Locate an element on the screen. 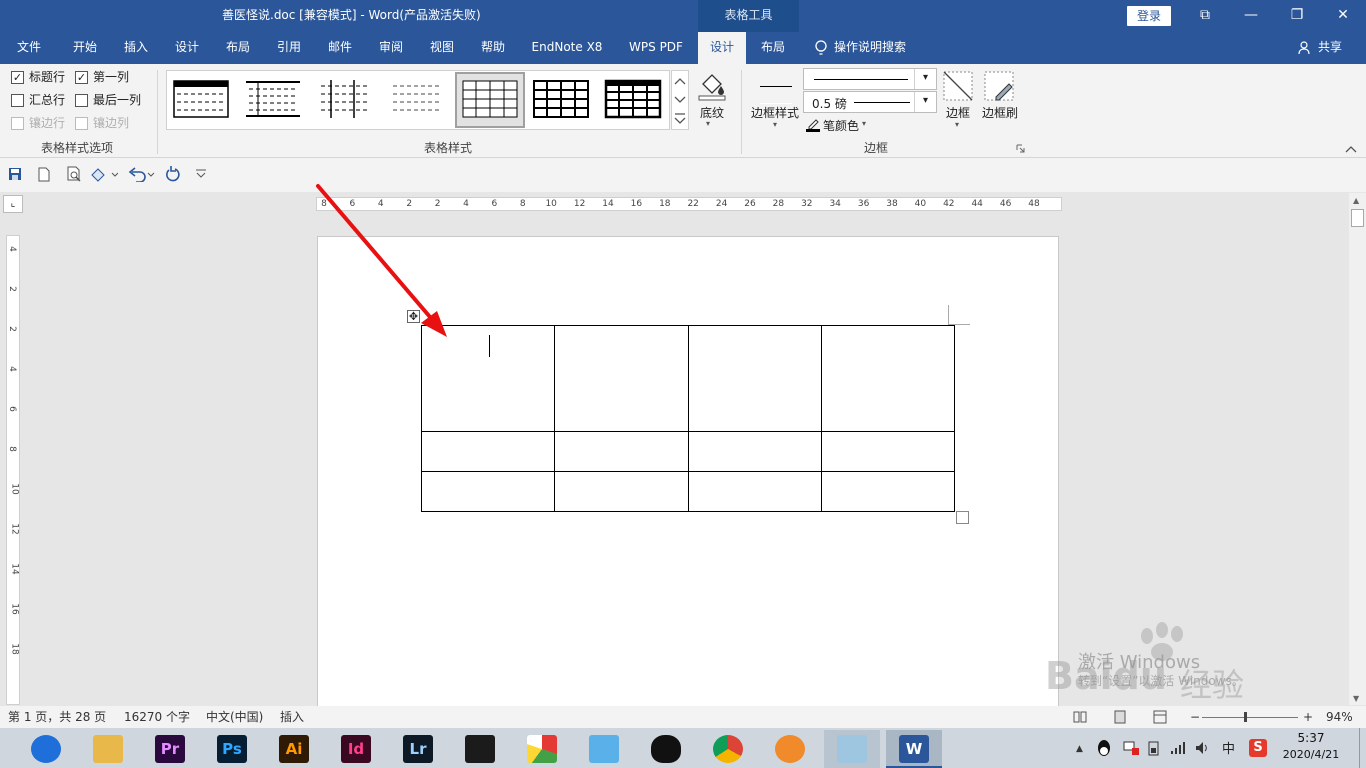 The image size is (1366, 768). document-table is located at coordinates (688, 418).